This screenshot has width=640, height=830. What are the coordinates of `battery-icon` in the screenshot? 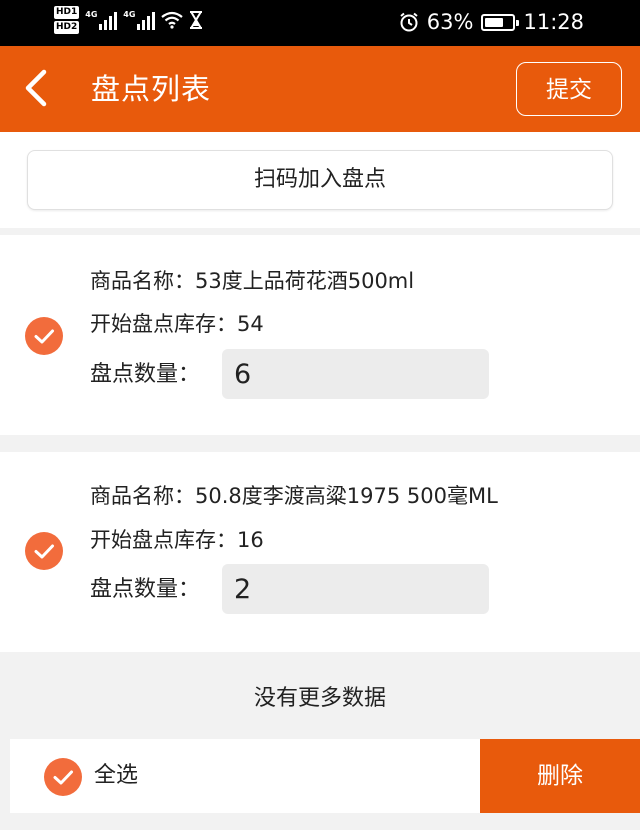 It's located at (500, 22).